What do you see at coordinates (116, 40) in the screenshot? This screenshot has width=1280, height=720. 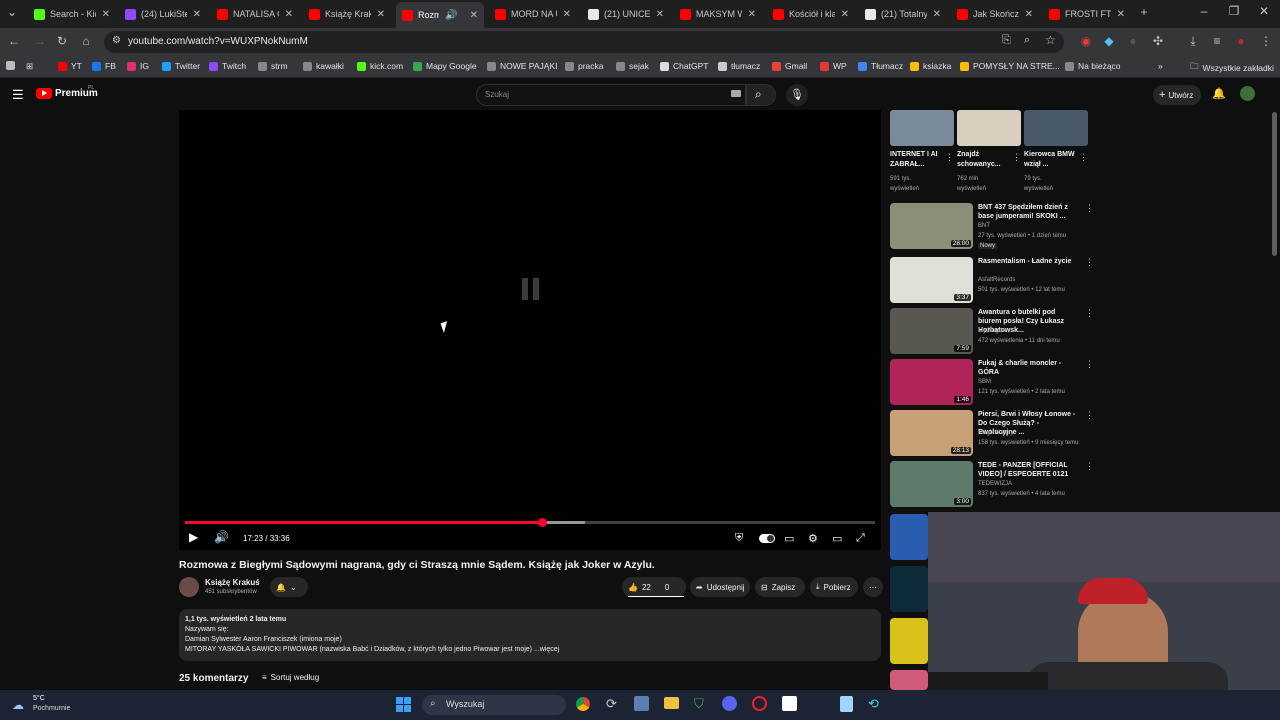 I see `site-info-icon: ⚙` at bounding box center [116, 40].